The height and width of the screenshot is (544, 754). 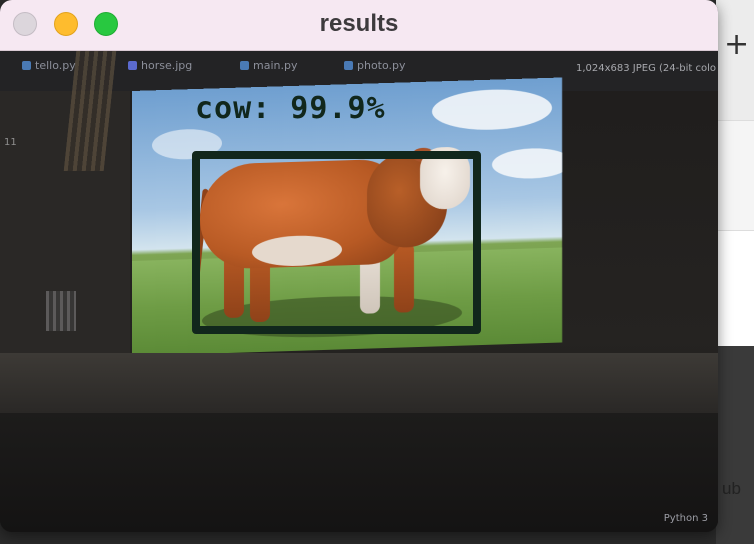 I want to click on captured-tab: tello.py, so click(x=49, y=65).